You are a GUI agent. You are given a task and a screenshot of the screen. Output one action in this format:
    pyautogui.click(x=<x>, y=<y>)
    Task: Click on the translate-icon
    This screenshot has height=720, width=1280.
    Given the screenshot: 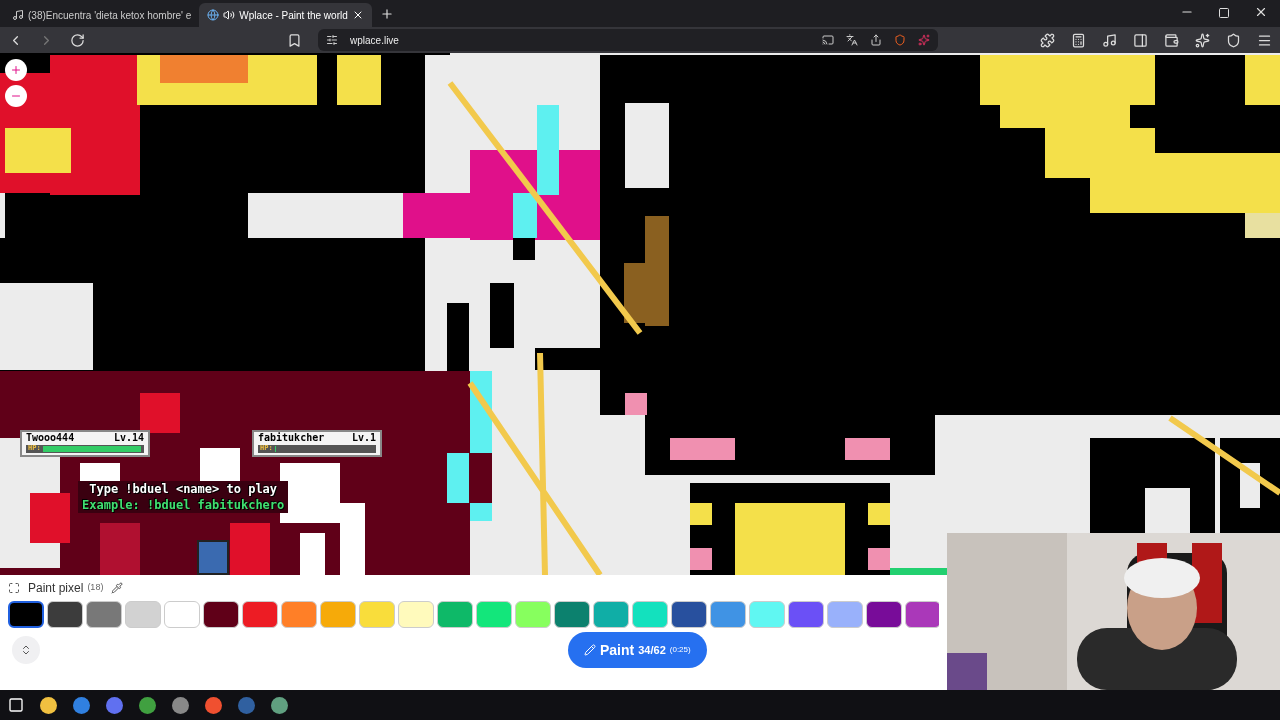 What is the action you would take?
    pyautogui.click(x=852, y=40)
    